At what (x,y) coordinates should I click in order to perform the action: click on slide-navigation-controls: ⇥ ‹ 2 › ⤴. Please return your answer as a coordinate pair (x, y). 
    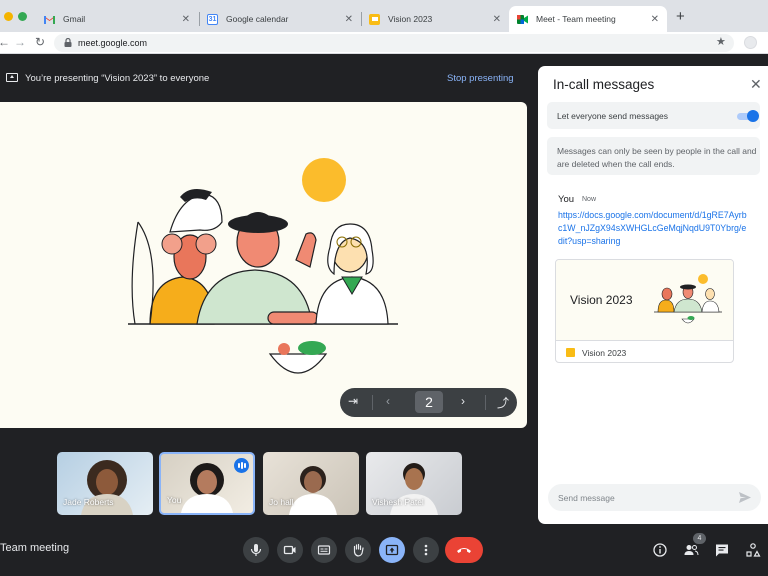
    Looking at the image, I should click on (428, 402).